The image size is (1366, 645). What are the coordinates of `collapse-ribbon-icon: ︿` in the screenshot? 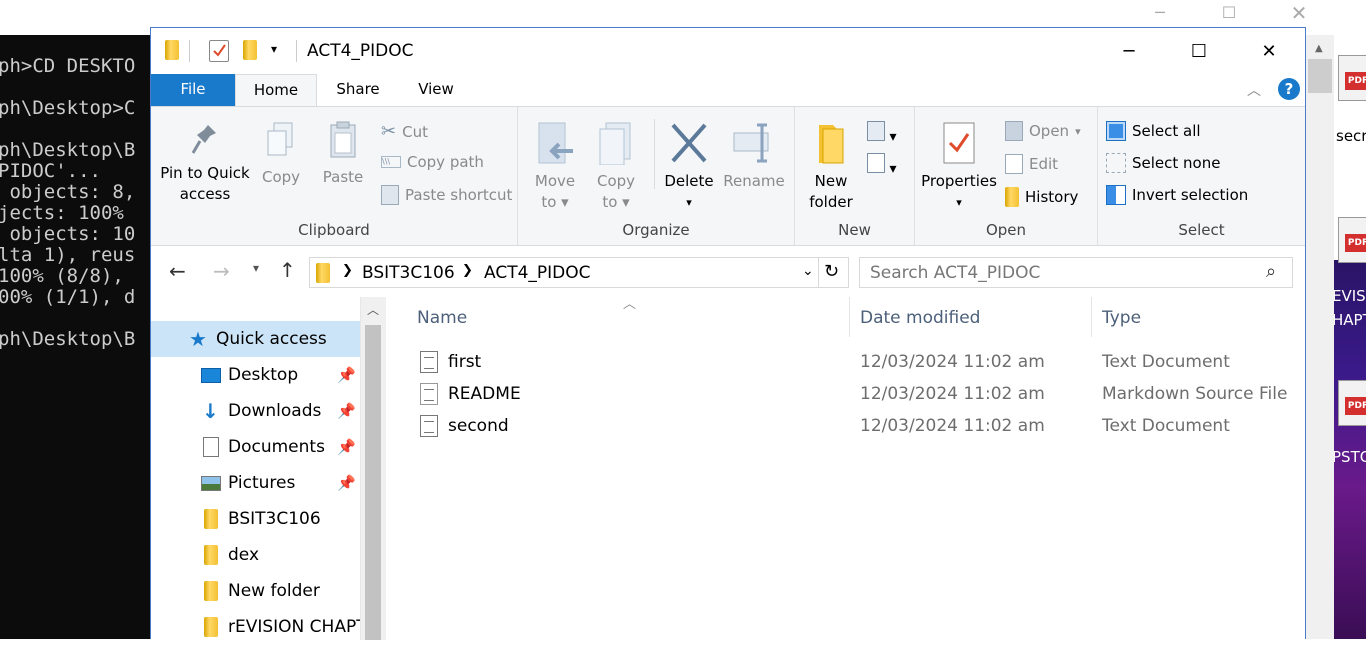 It's located at (1254, 90).